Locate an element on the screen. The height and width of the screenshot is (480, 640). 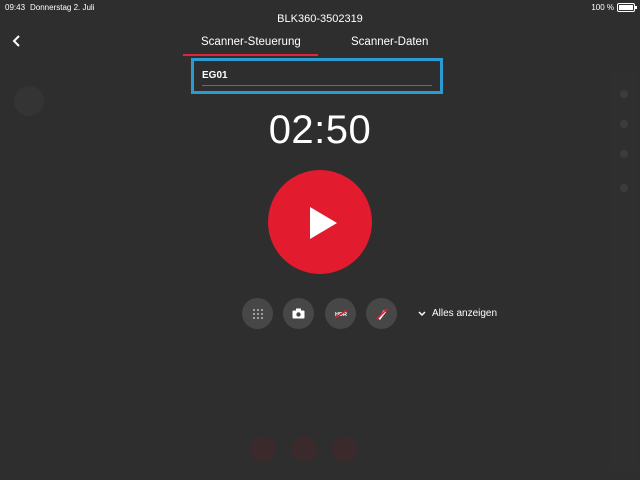
status-date: Donnerstag 2. Juli is located at coordinates (62, 7).